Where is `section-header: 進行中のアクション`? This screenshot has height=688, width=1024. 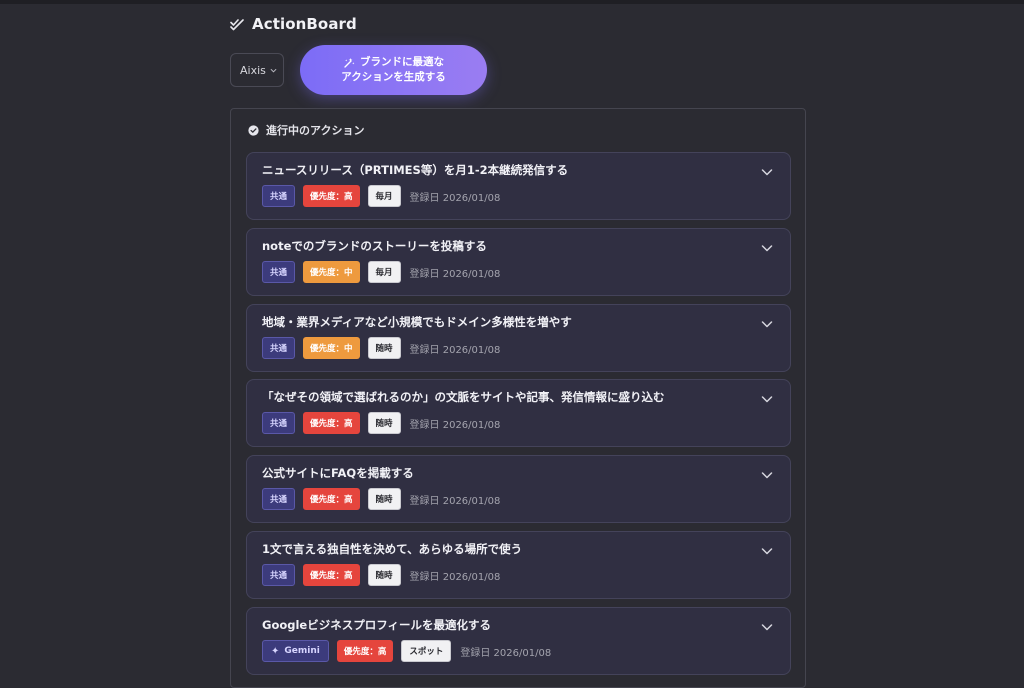
section-header: 進行中のアクション is located at coordinates (306, 130).